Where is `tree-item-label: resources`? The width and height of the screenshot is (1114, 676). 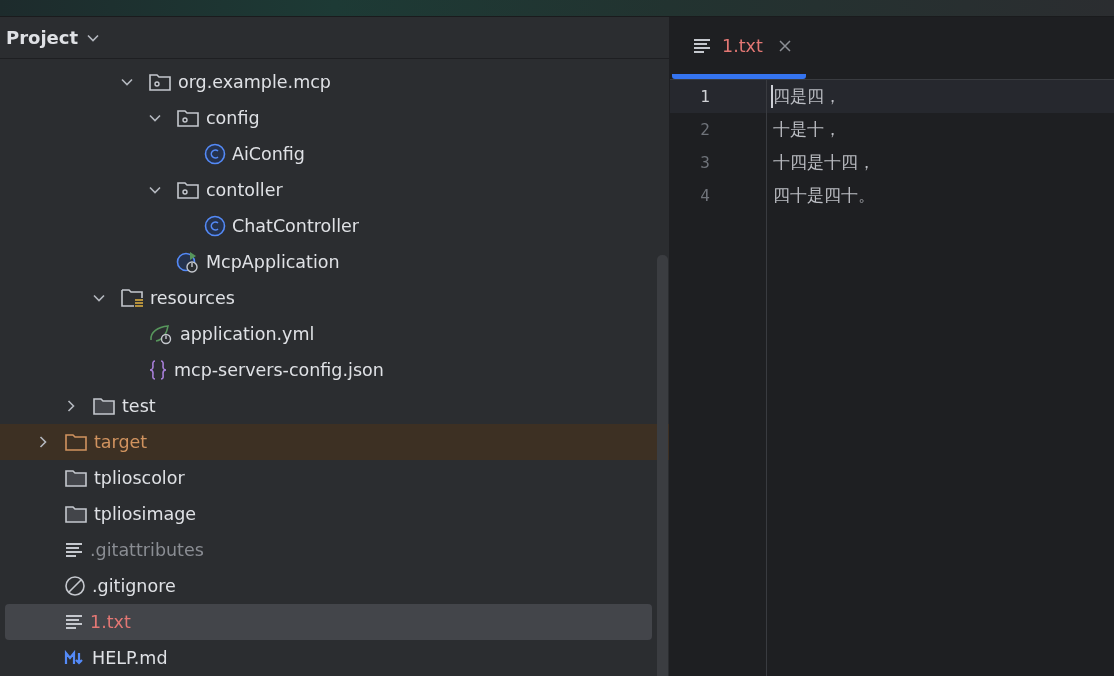 tree-item-label: resources is located at coordinates (192, 298).